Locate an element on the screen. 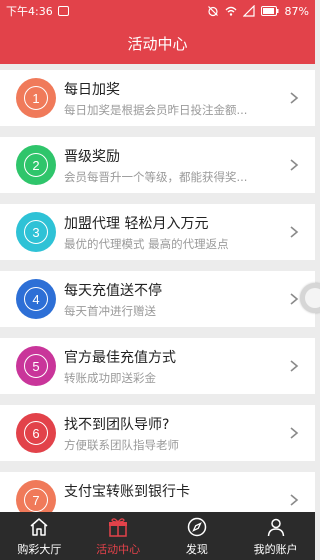 The width and height of the screenshot is (320, 560). activity-desc: 每天首冲进行赠送 is located at coordinates (110, 311).